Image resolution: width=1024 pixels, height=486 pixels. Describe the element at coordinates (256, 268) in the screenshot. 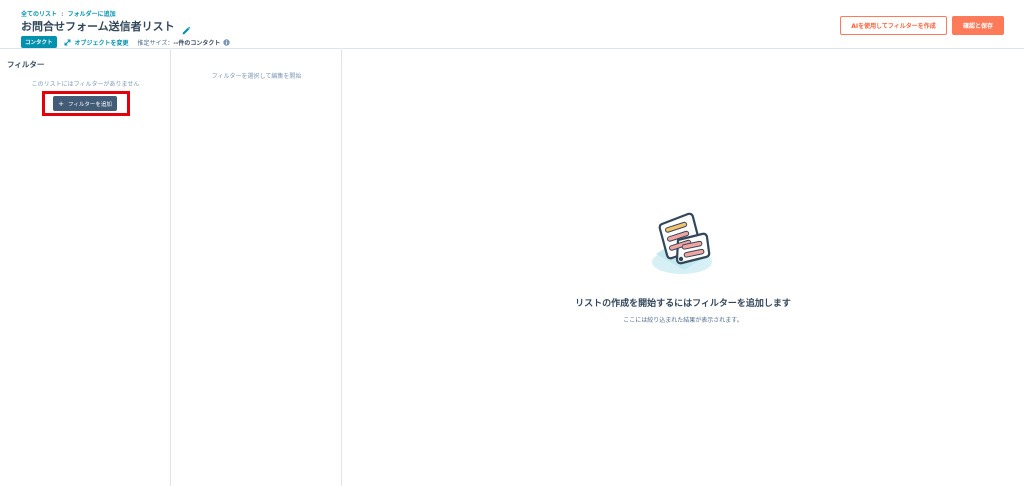

I see `filter-editor-panel: フィルターを選択して編集を開始` at that location.